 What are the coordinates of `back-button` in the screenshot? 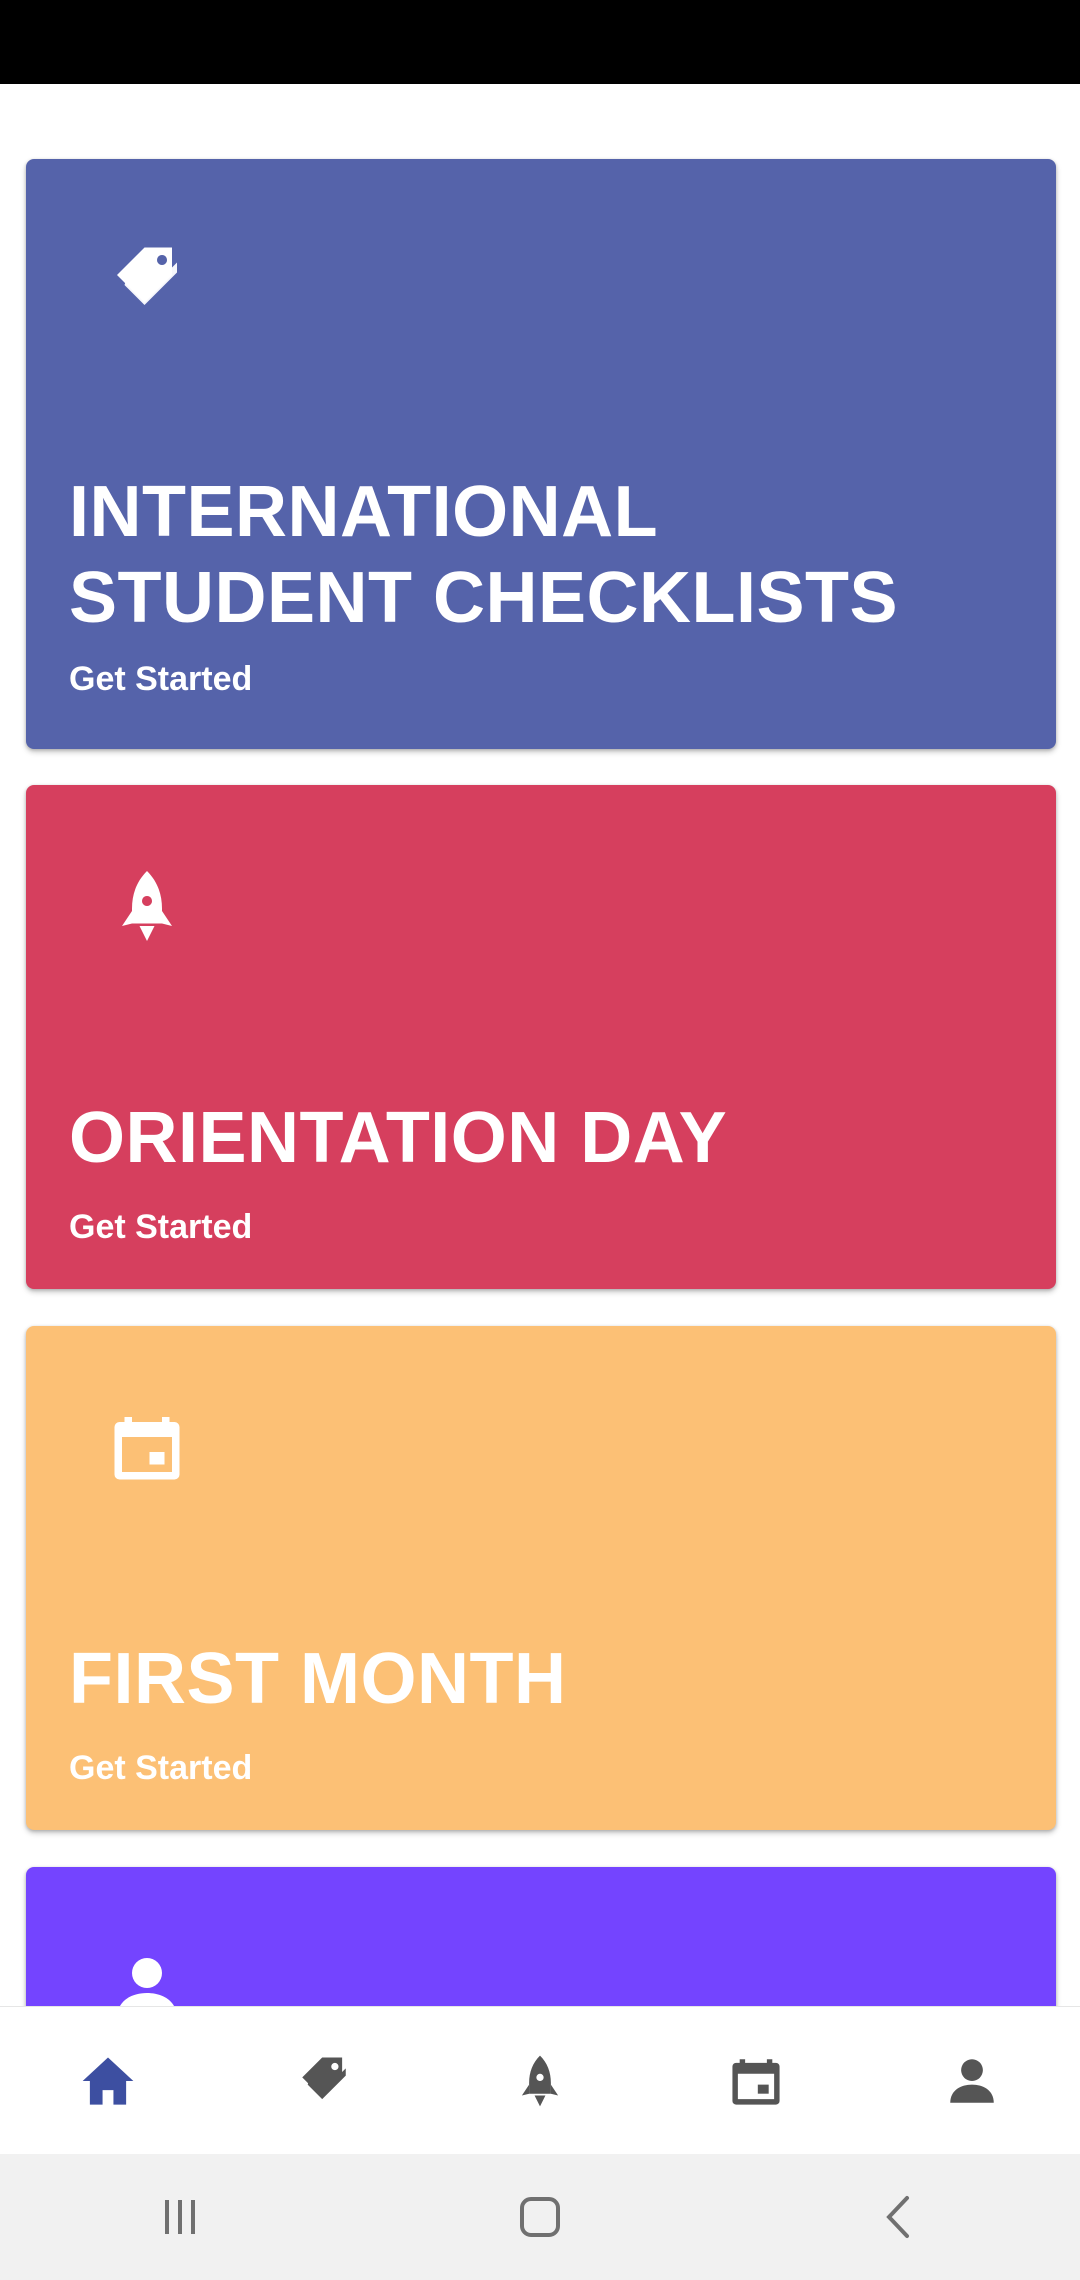 It's located at (900, 2217).